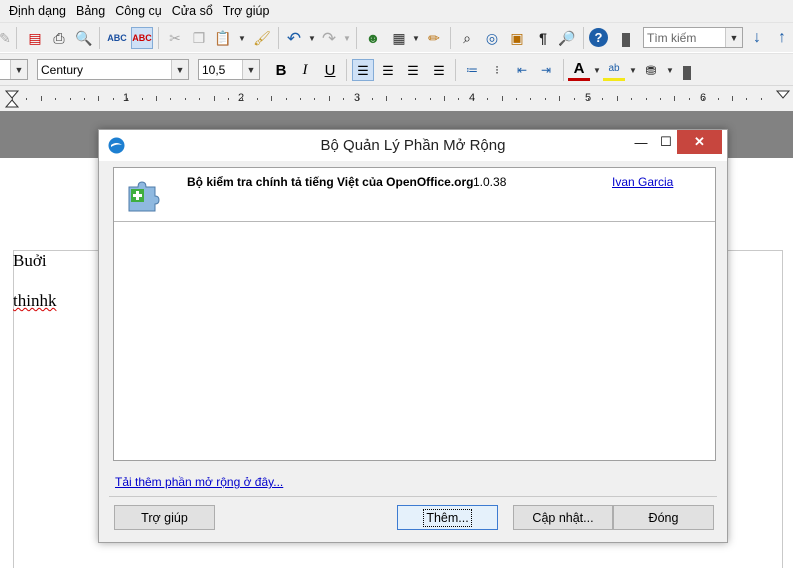 Image resolution: width=793 pixels, height=568 pixels. I want to click on align-center-icon: ☰, so click(388, 70).